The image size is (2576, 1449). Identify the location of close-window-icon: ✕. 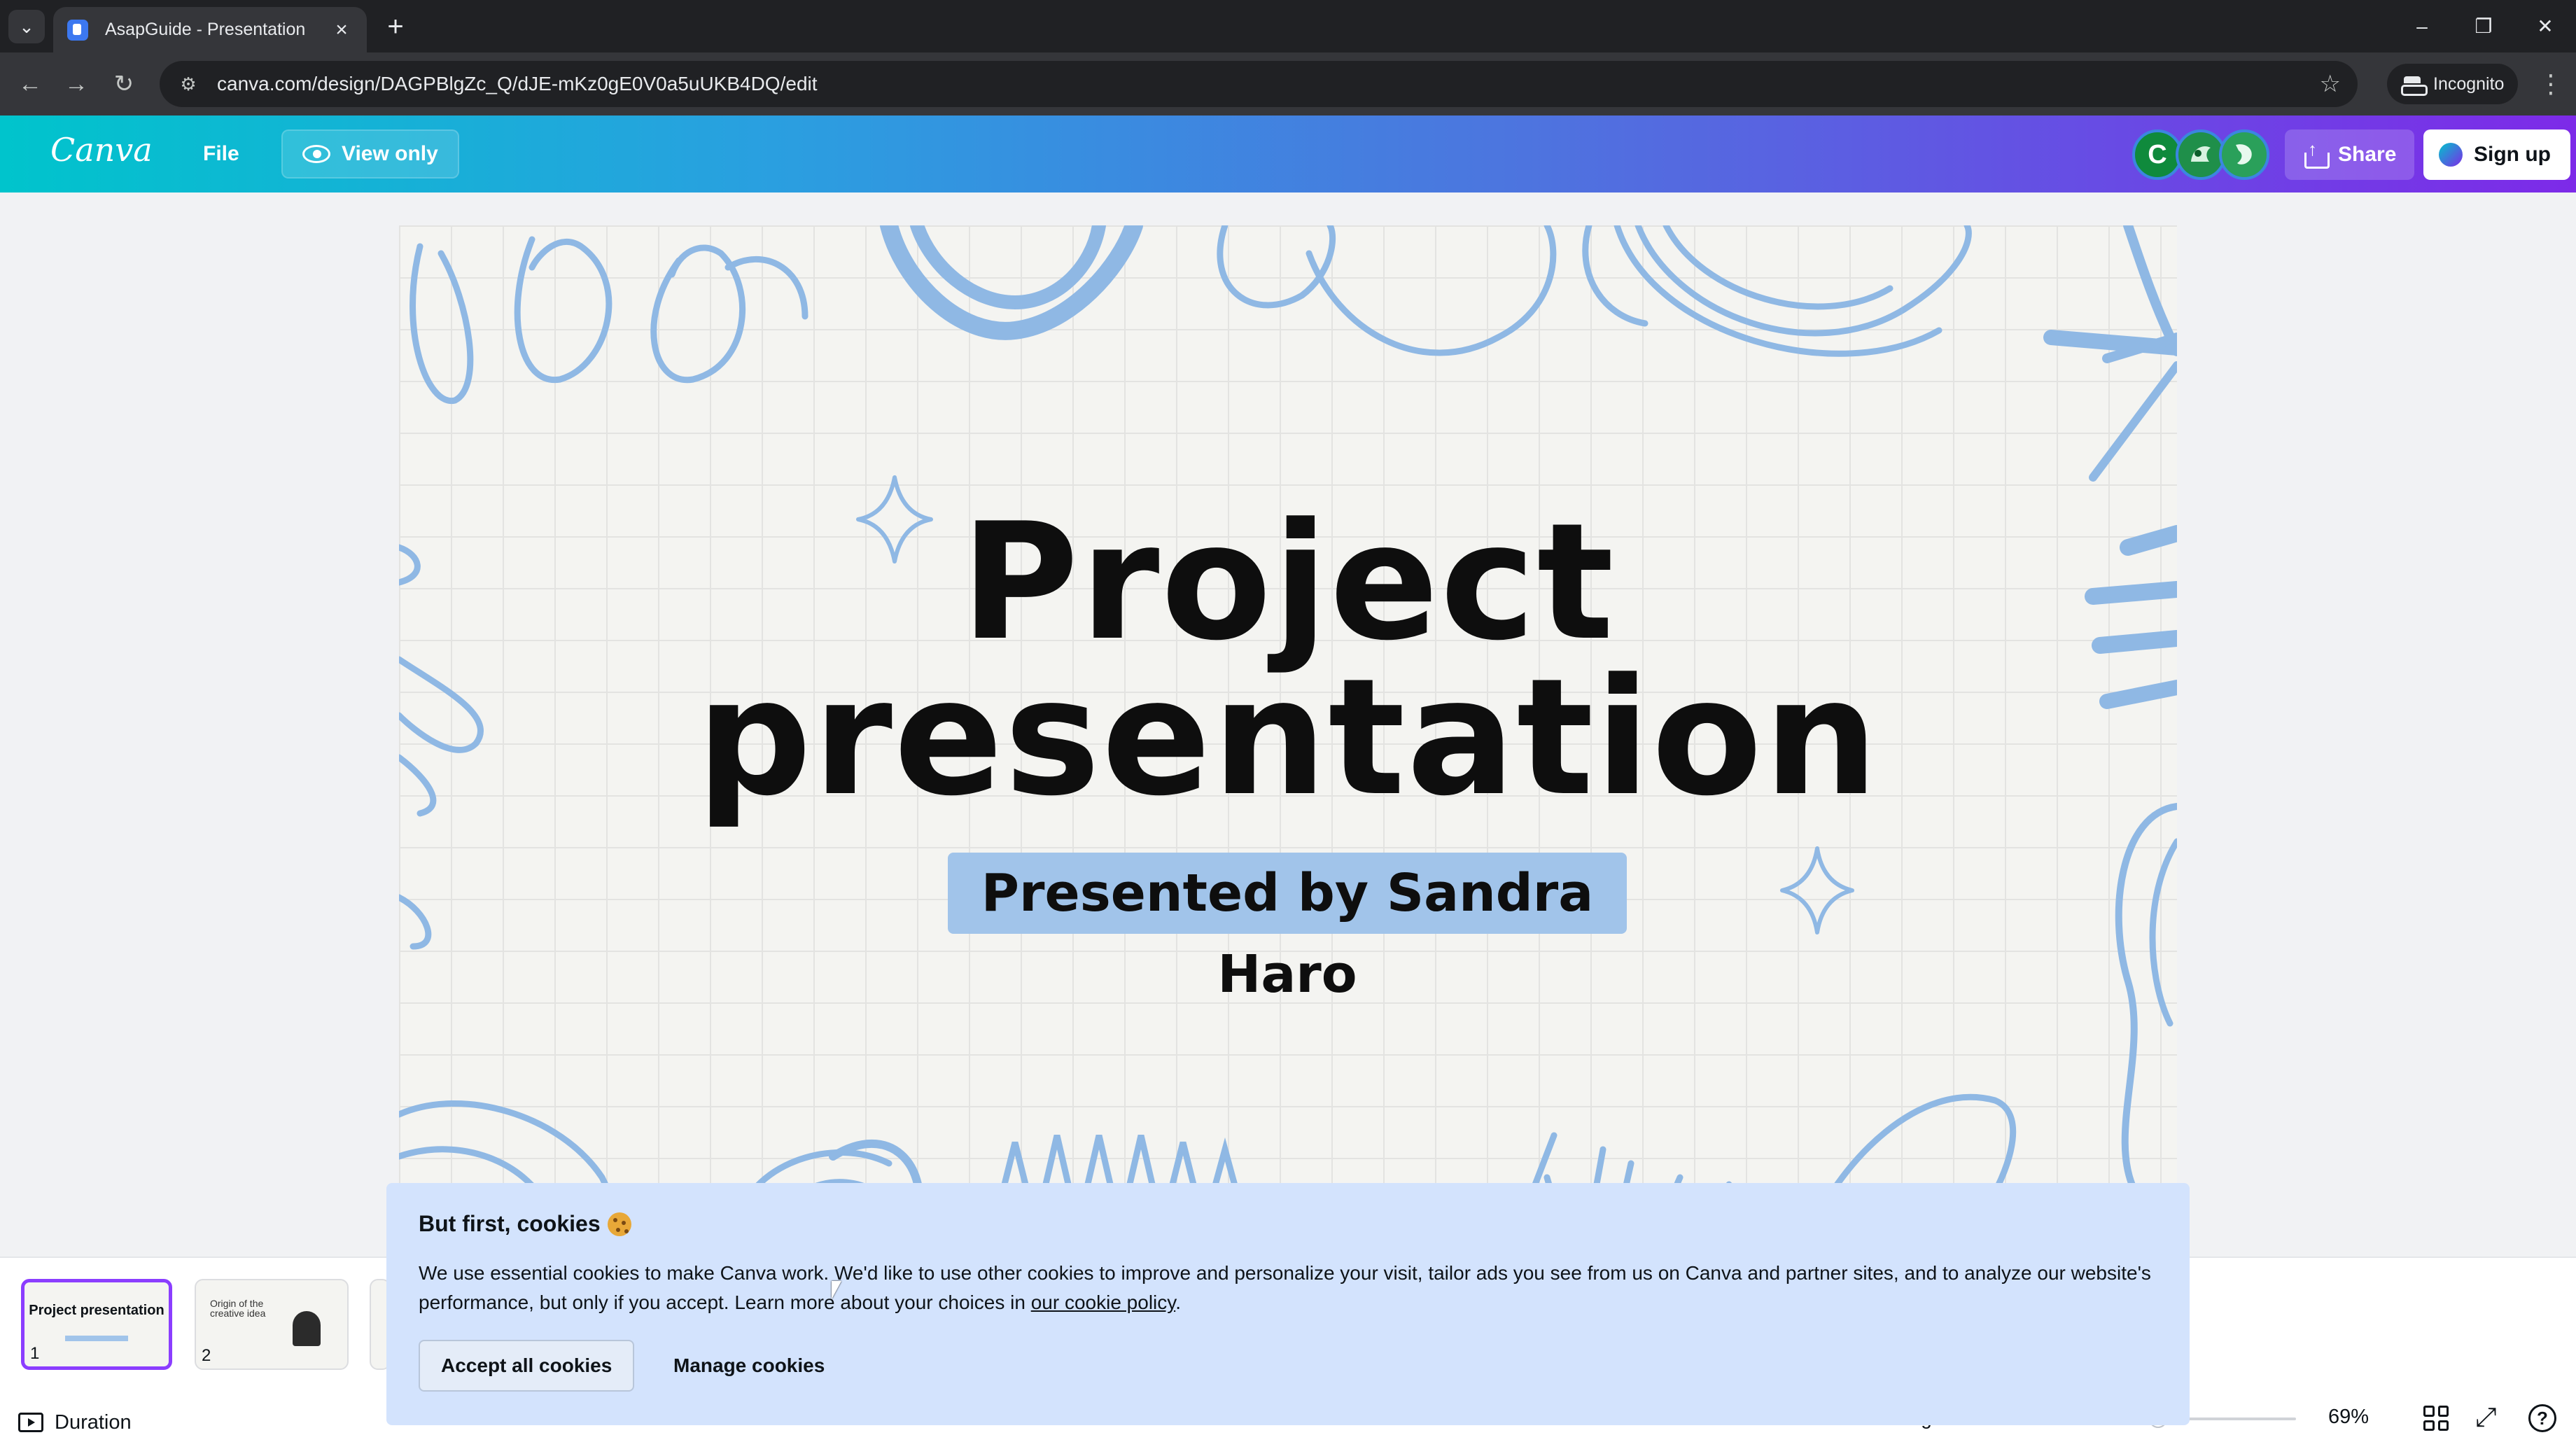
(2545, 26).